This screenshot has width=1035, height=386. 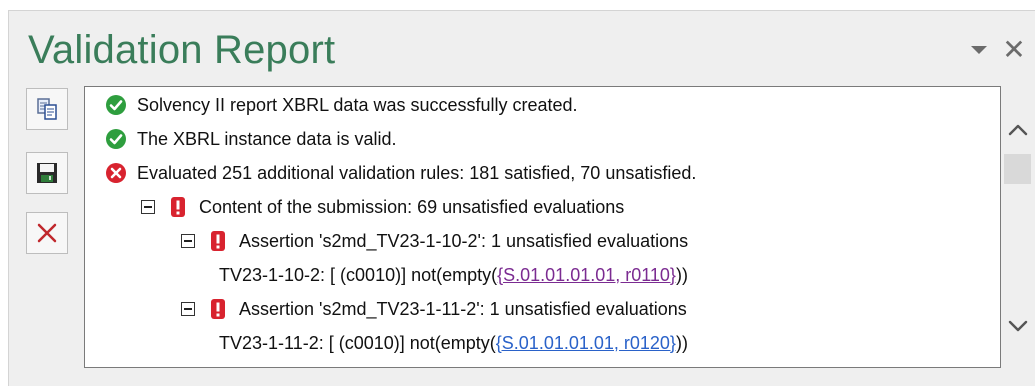 I want to click on page-title: Validation Report, so click(x=182, y=50).